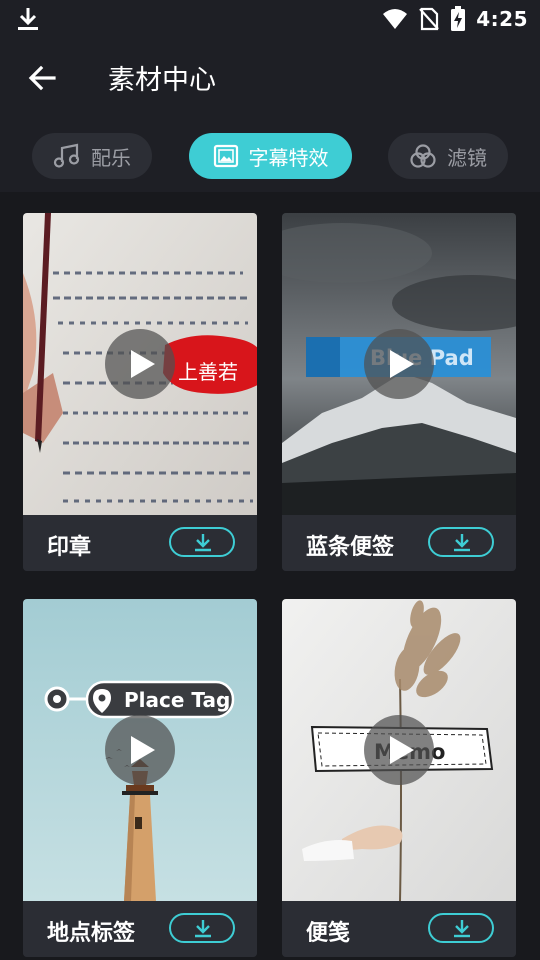 The height and width of the screenshot is (960, 540). Describe the element at coordinates (395, 19) in the screenshot. I see `wifi-icon` at that location.